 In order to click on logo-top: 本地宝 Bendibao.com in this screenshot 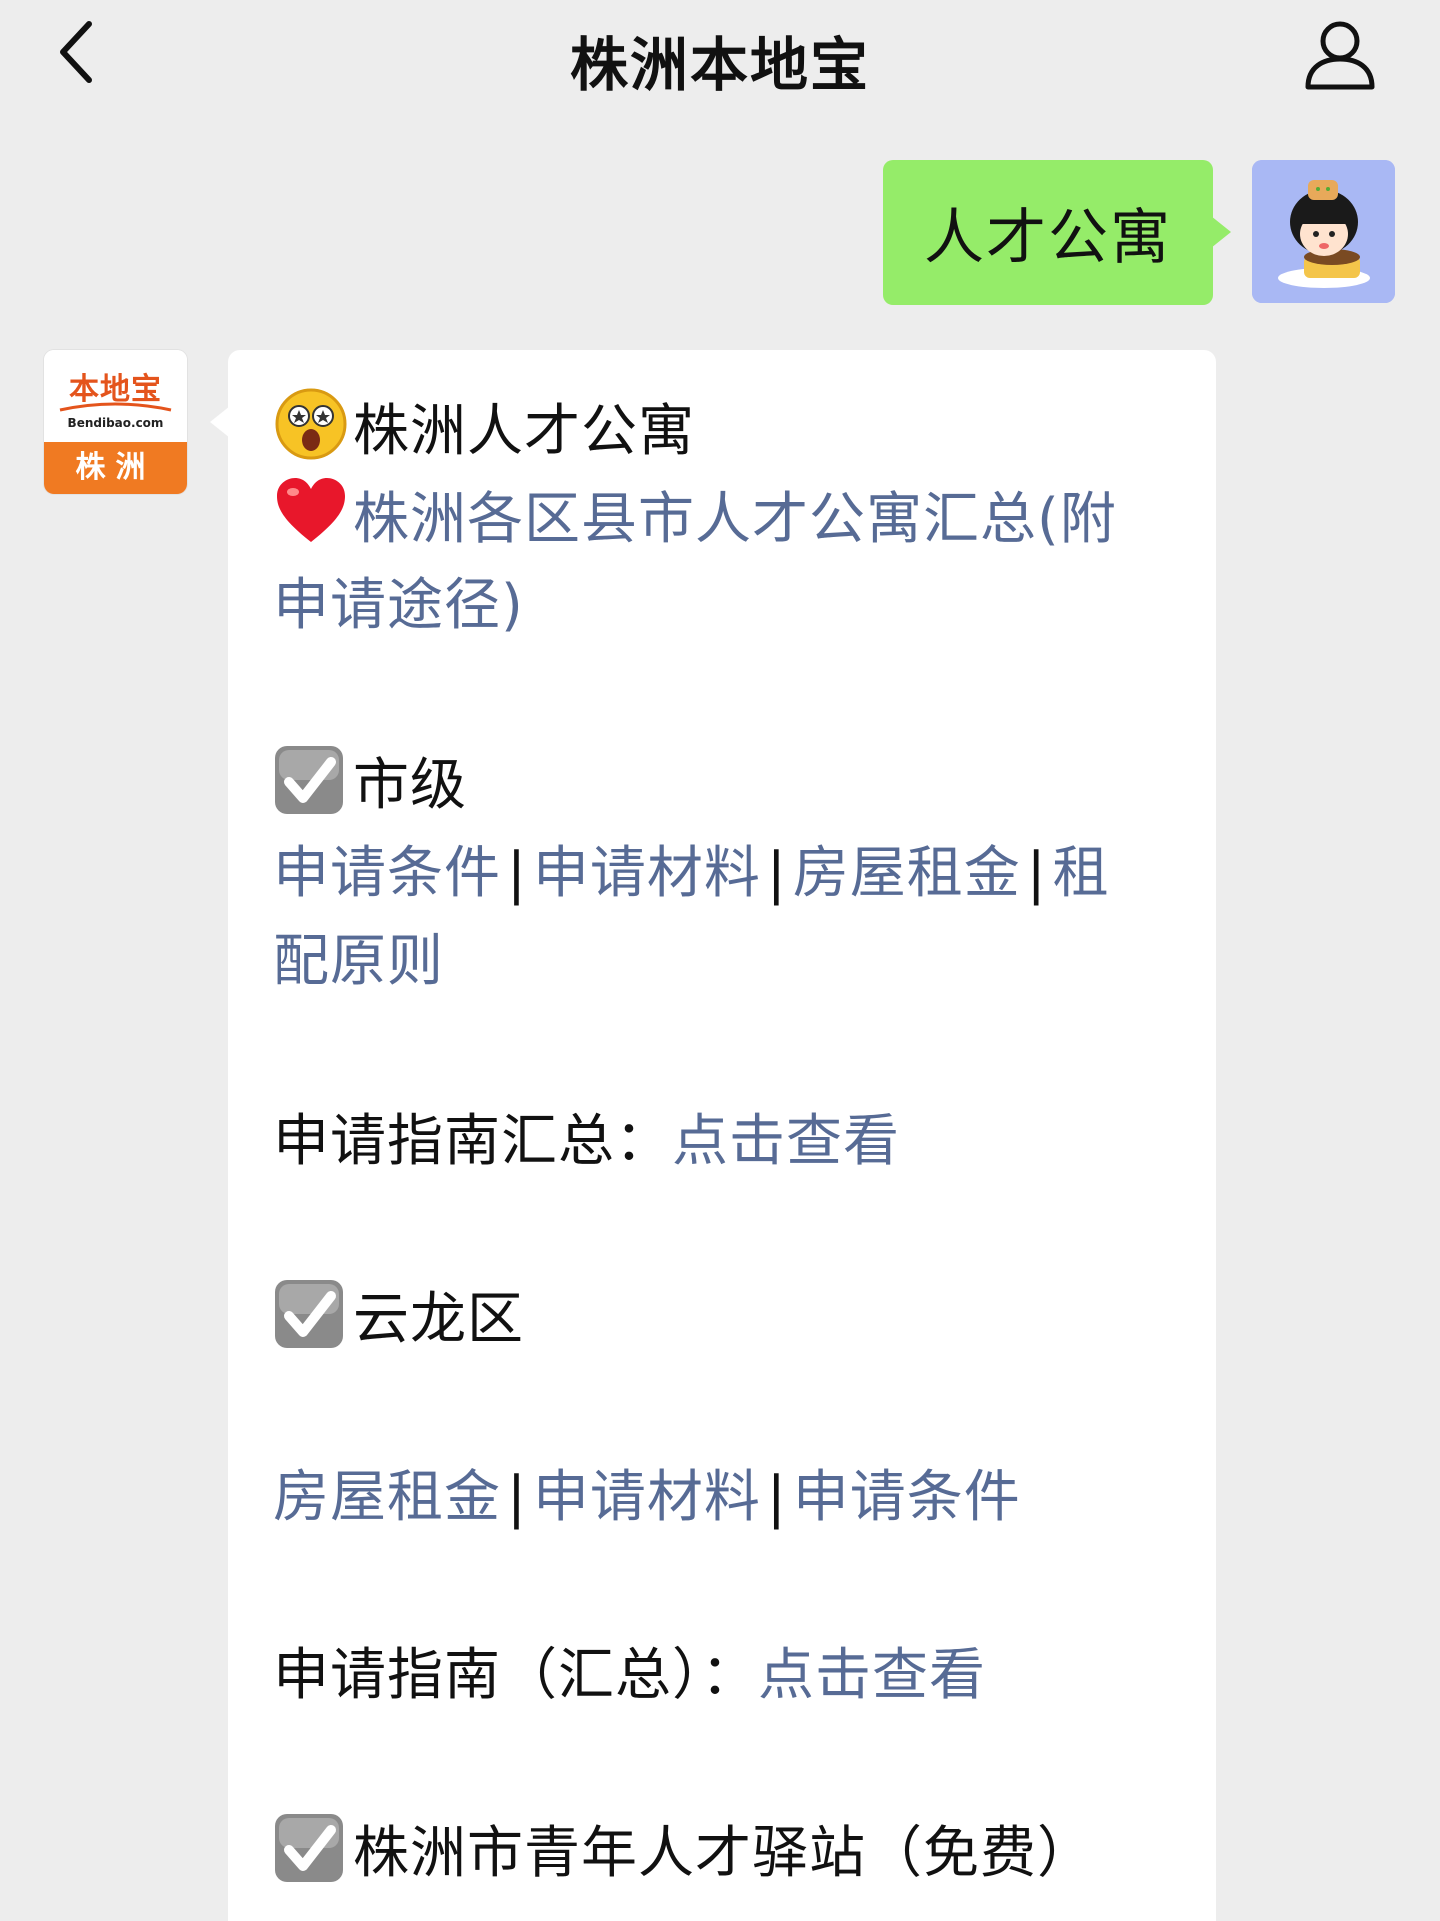, I will do `click(115, 396)`.